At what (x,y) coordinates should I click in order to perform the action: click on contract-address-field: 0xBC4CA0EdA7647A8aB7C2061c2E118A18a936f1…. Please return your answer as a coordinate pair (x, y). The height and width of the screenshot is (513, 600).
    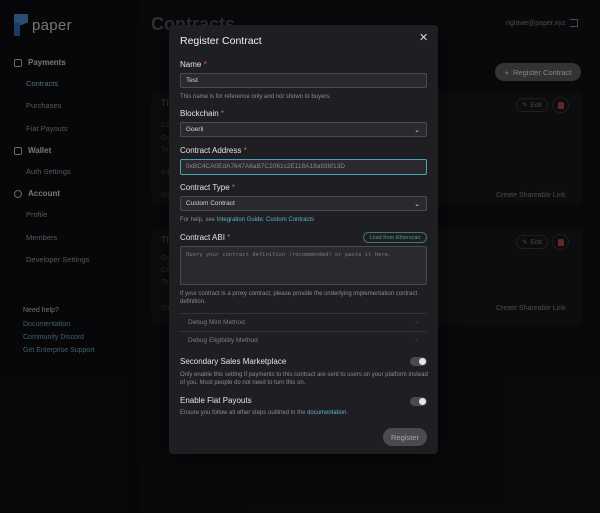
    Looking at the image, I should click on (303, 167).